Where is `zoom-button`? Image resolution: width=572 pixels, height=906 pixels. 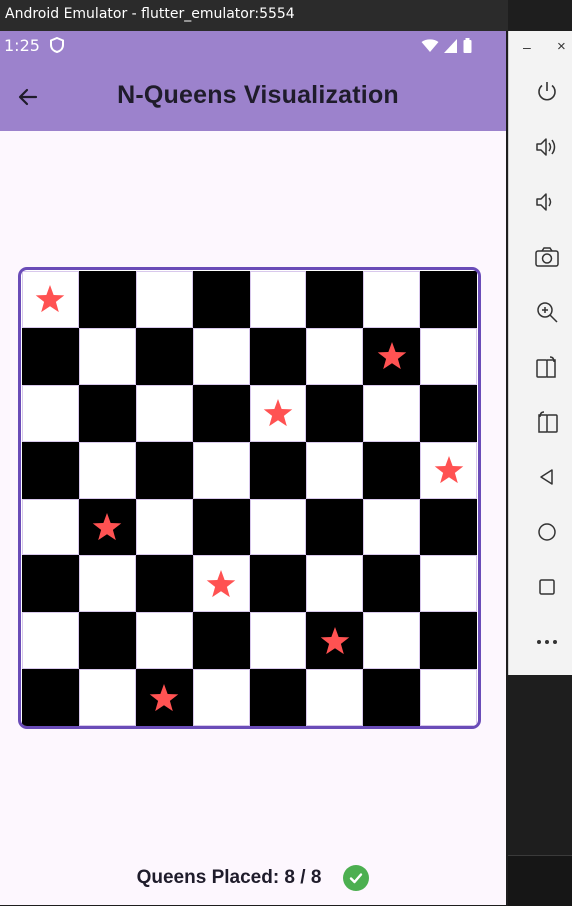 zoom-button is located at coordinates (547, 312).